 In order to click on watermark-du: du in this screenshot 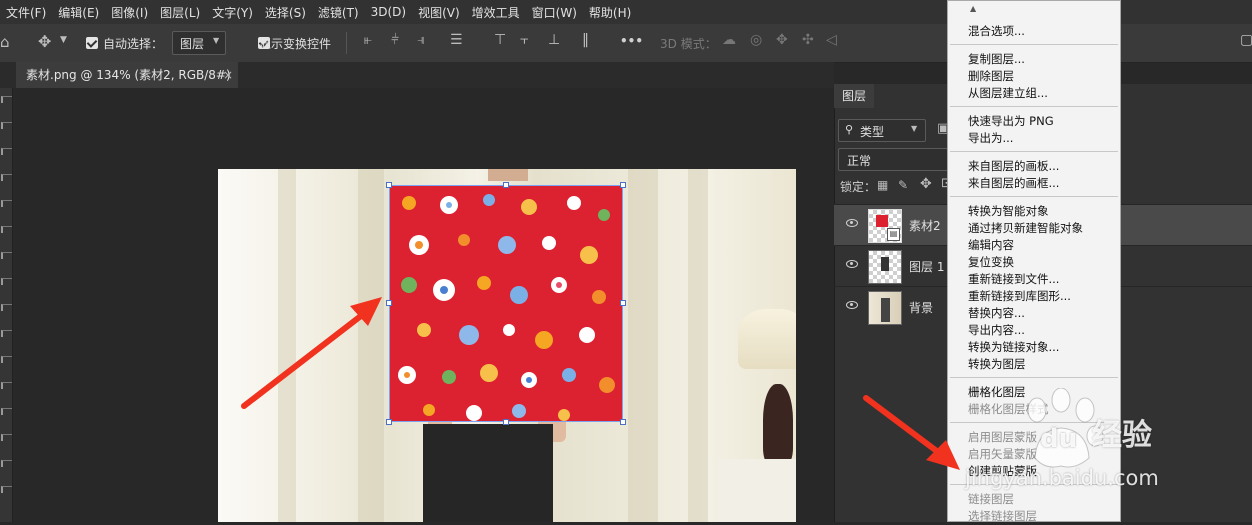, I will do `click(1059, 439)`.